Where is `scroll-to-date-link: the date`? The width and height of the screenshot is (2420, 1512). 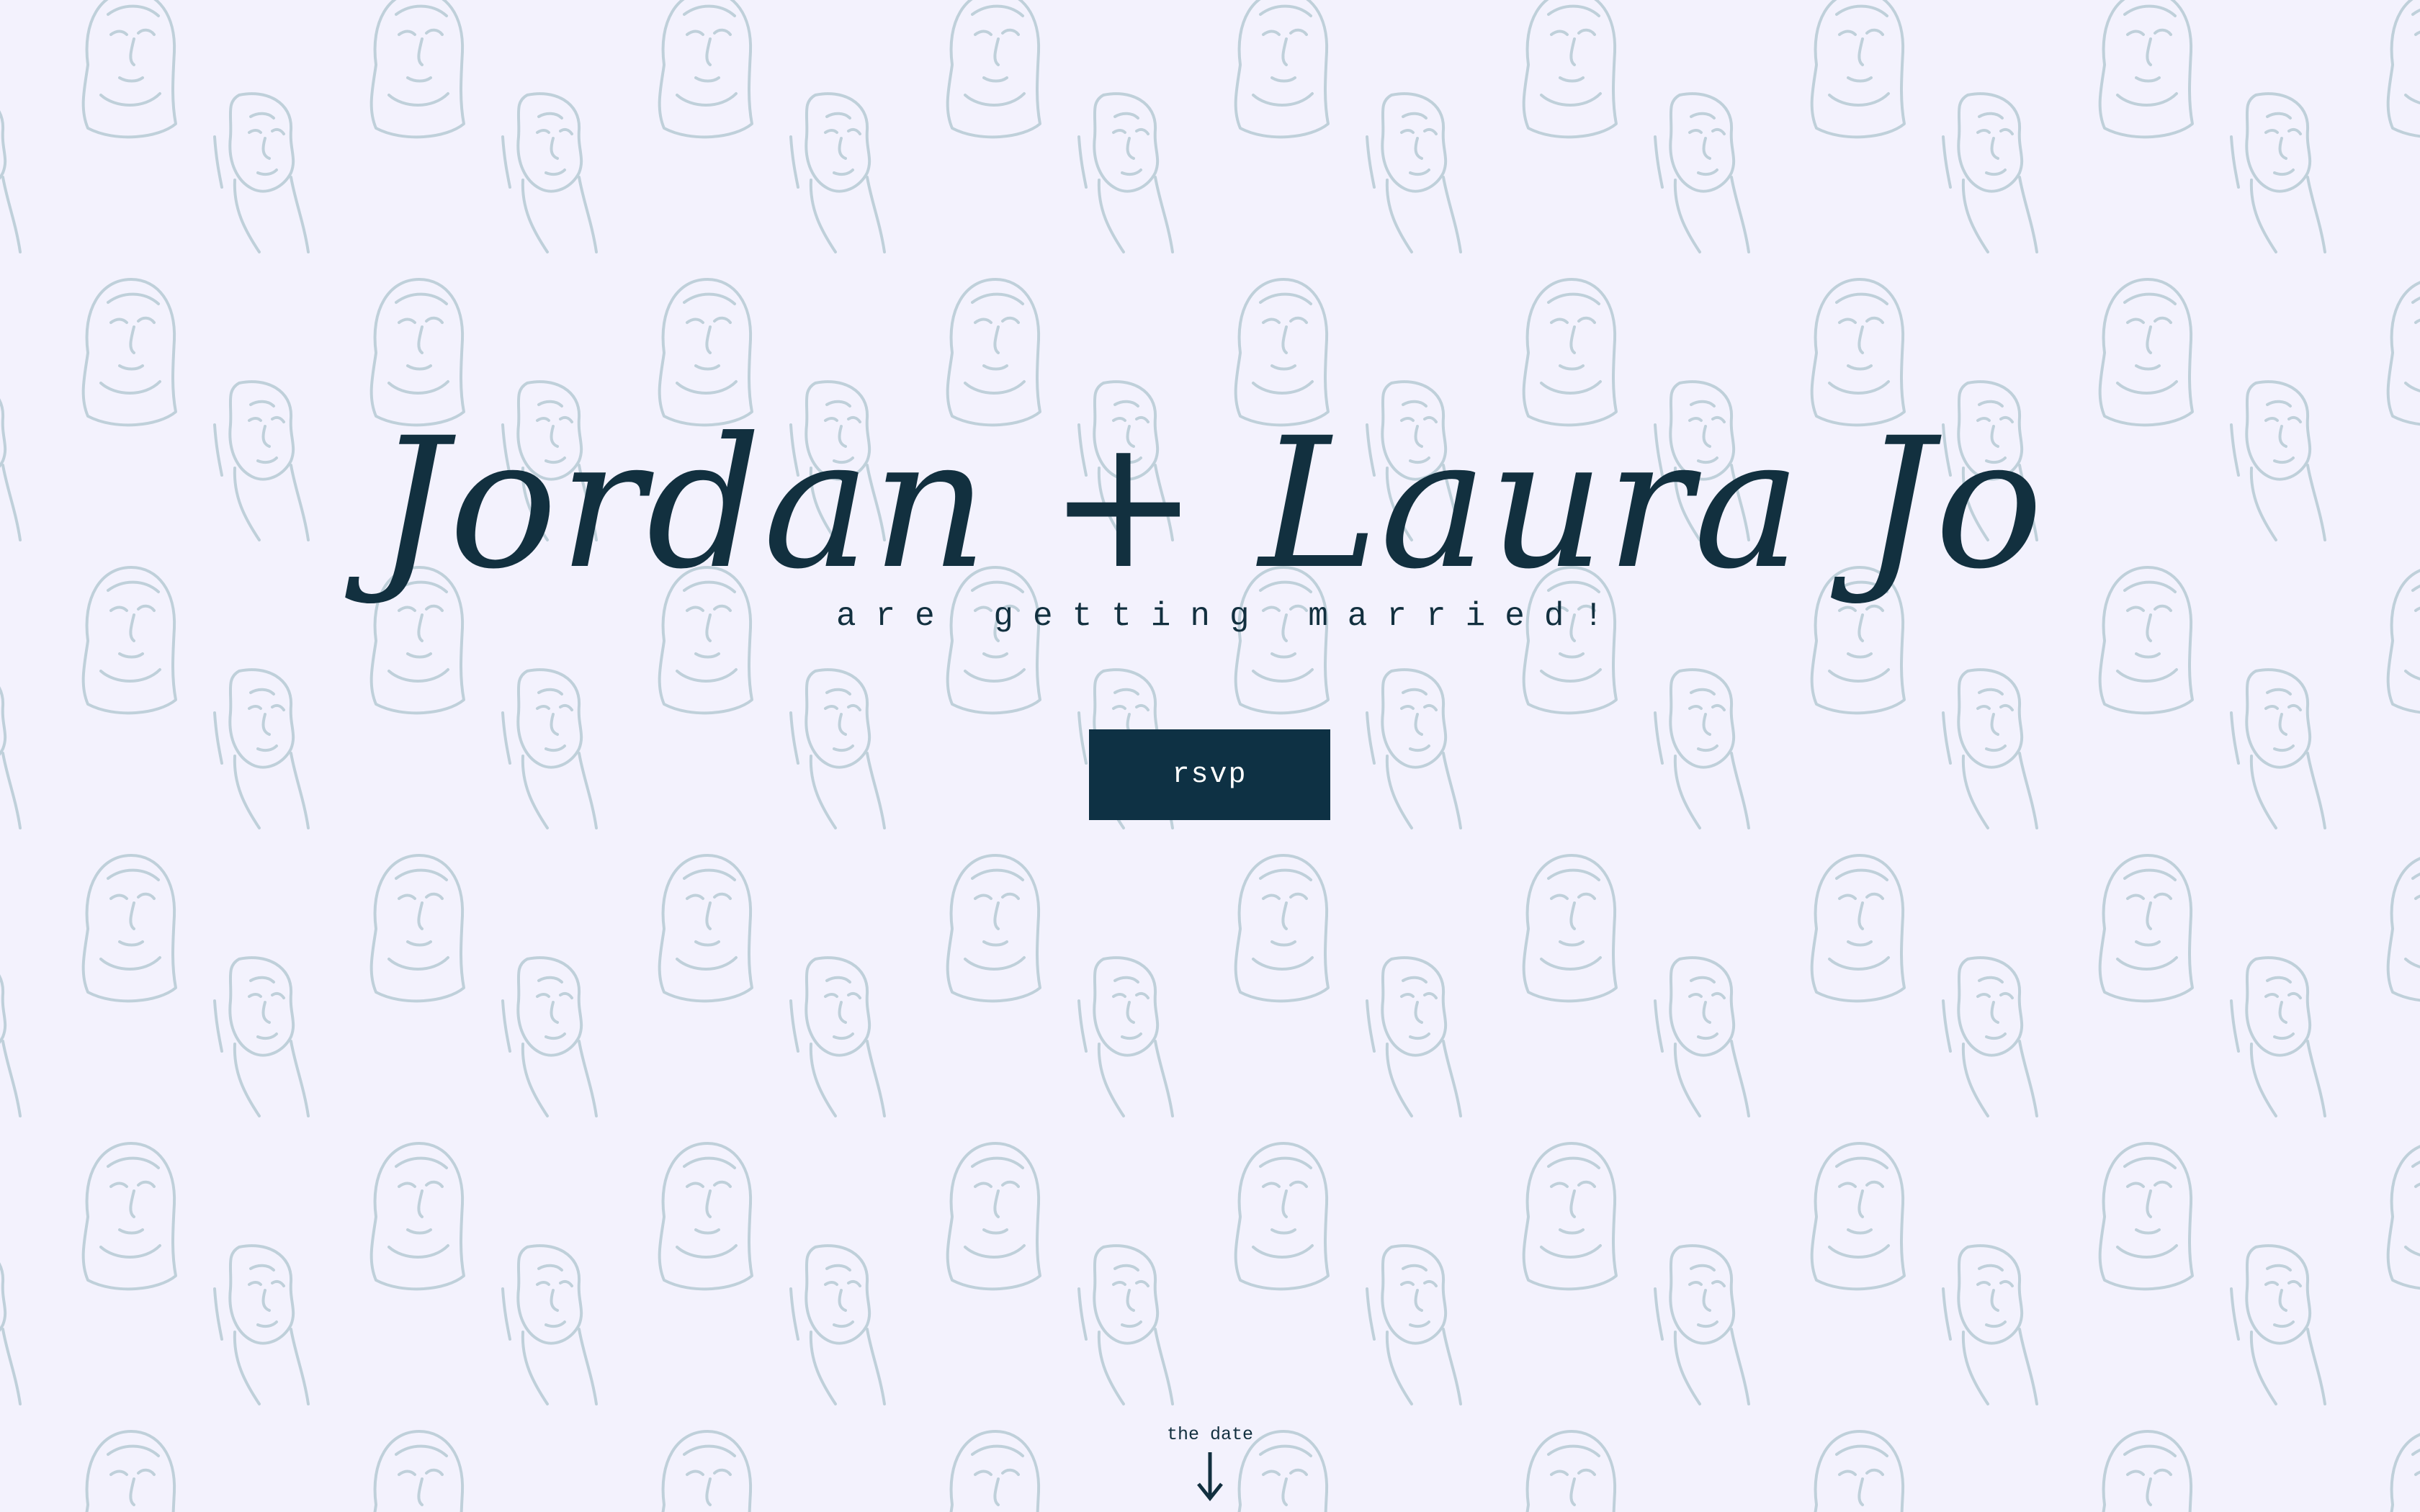 scroll-to-date-link: the date is located at coordinates (1210, 1461).